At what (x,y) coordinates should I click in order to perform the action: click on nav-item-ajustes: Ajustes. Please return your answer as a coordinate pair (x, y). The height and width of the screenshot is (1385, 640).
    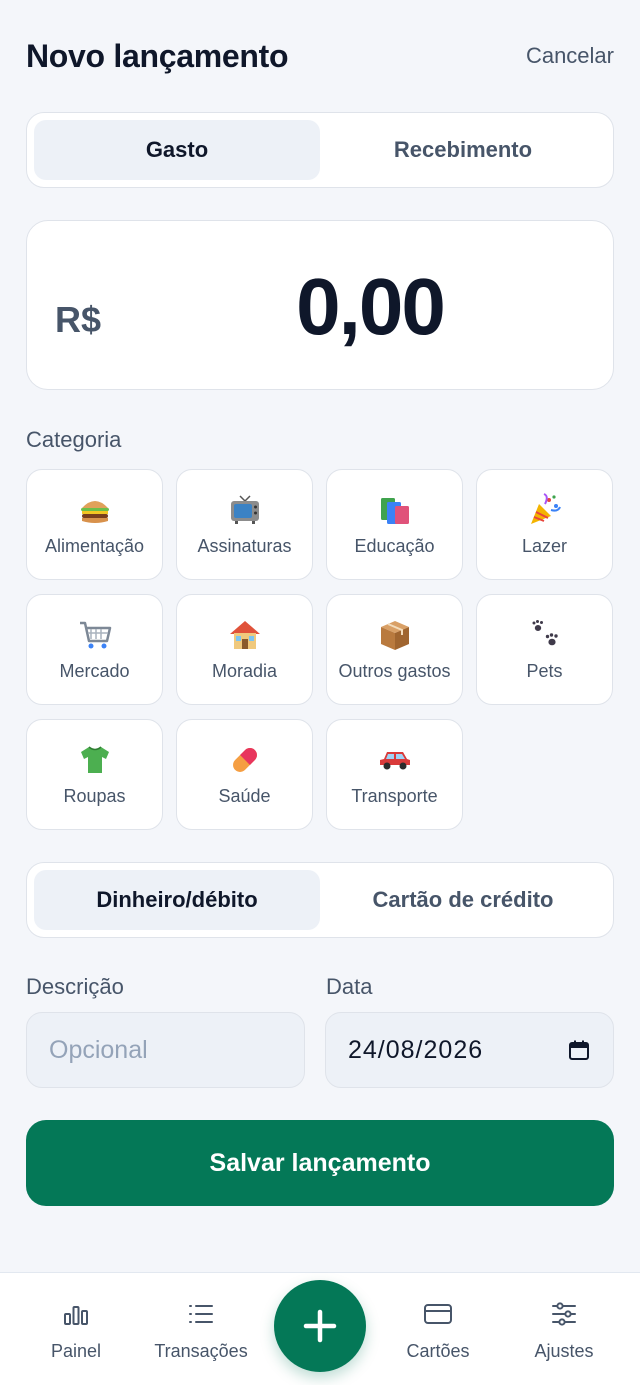
    Looking at the image, I should click on (564, 1329).